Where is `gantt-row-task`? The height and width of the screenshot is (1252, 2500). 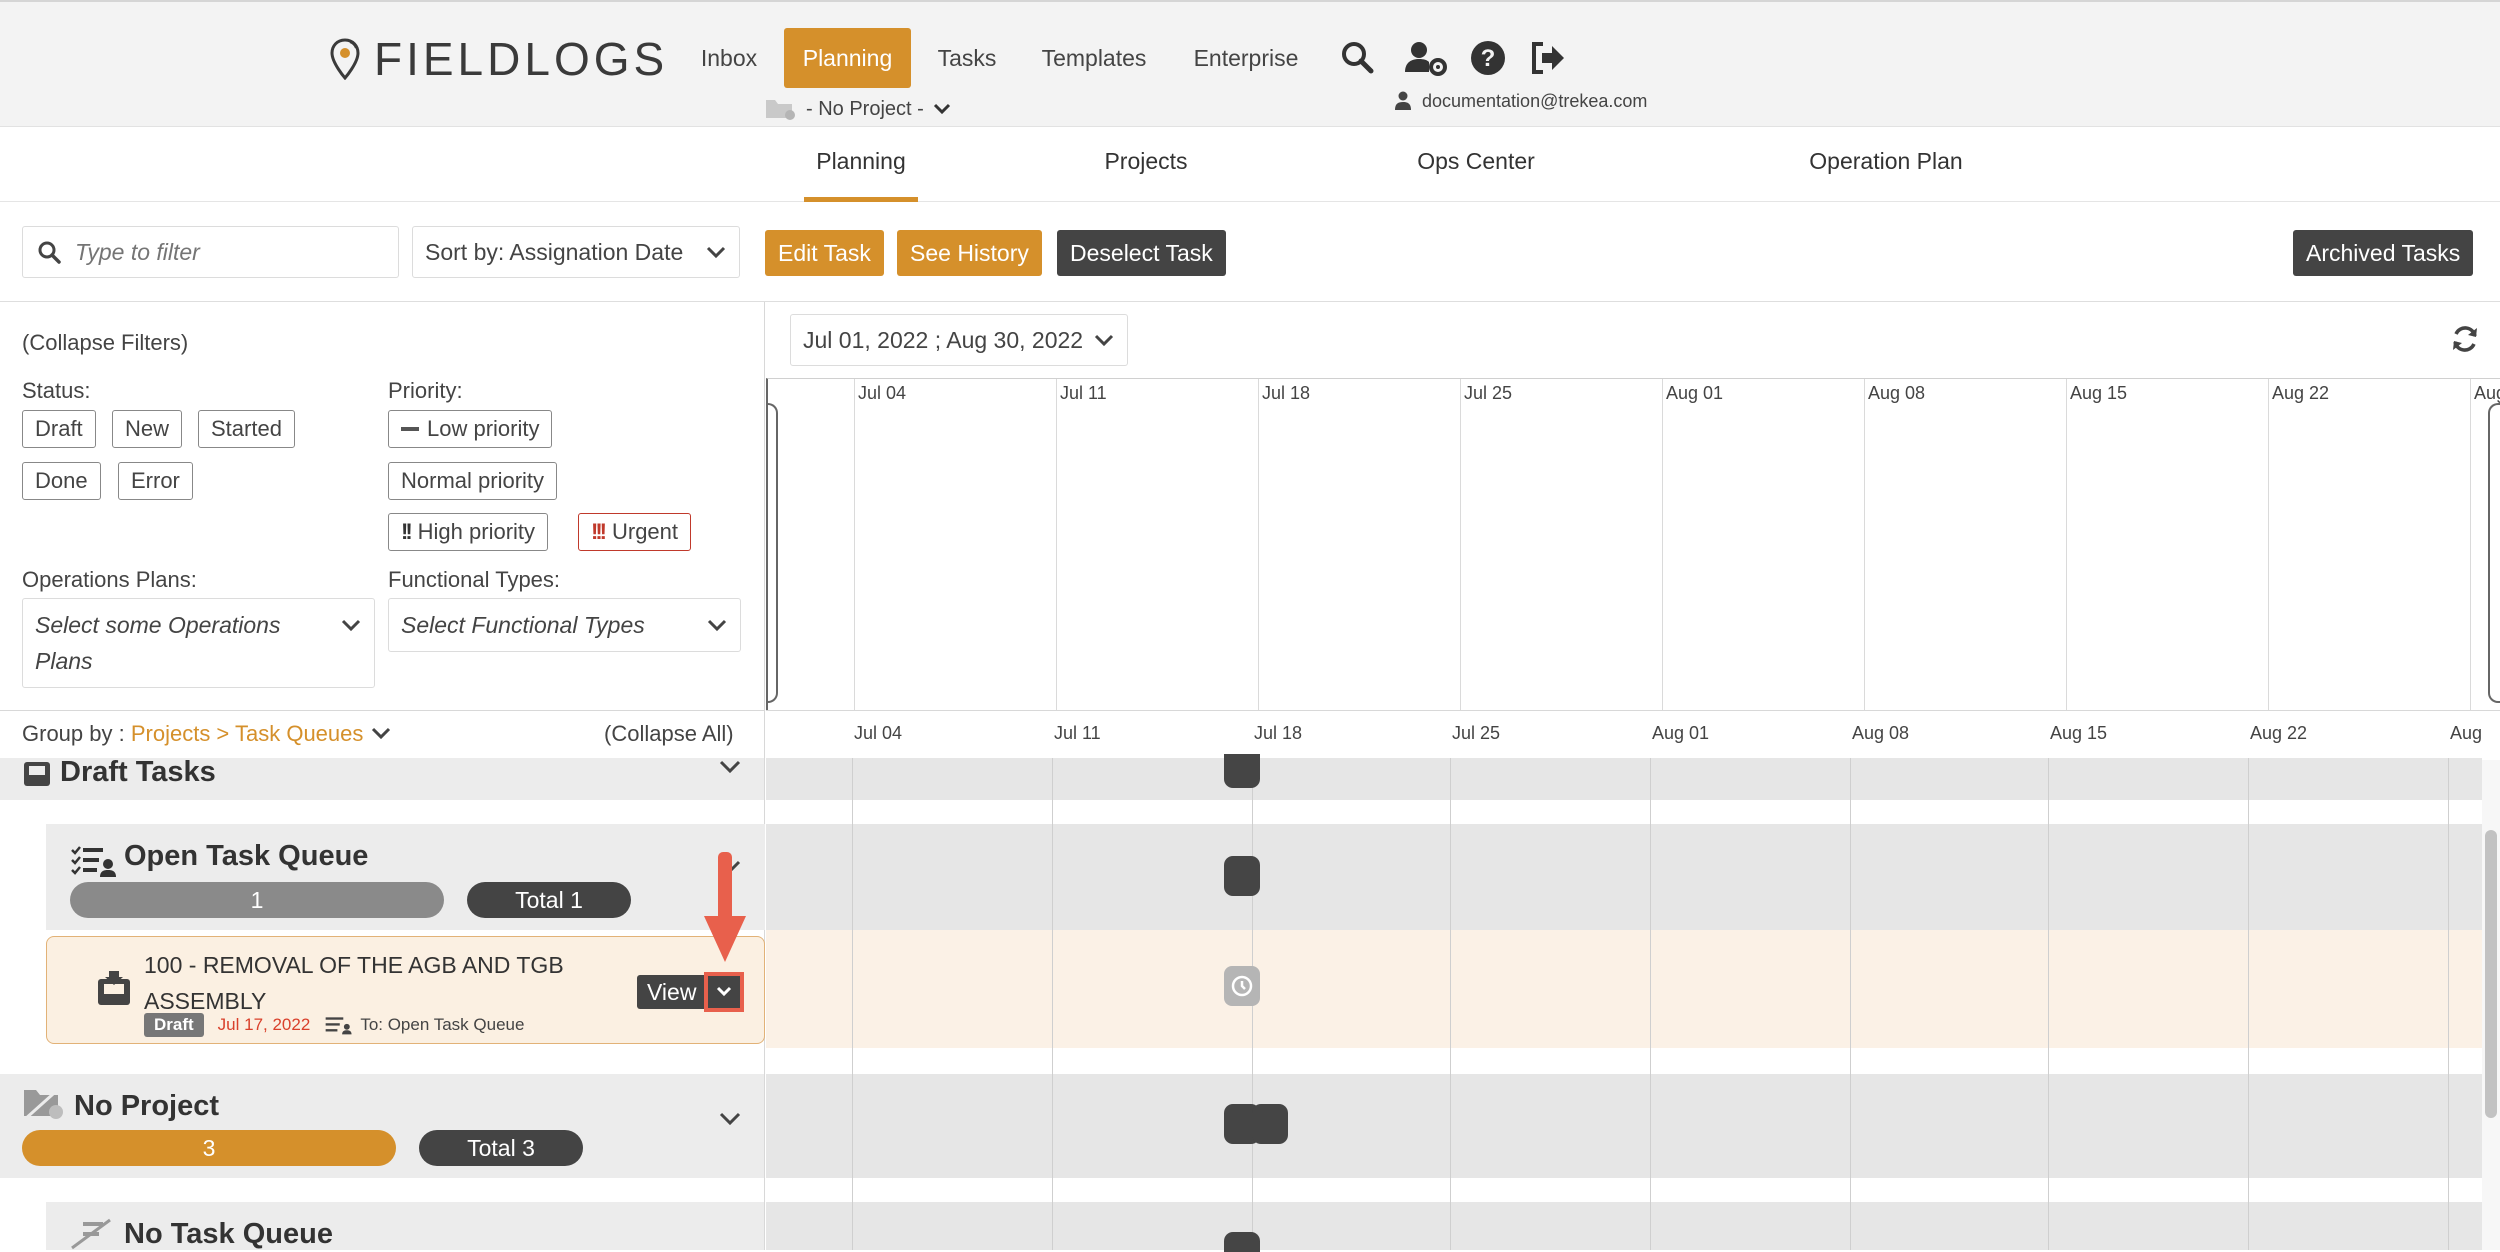
gantt-row-task is located at coordinates (1624, 989).